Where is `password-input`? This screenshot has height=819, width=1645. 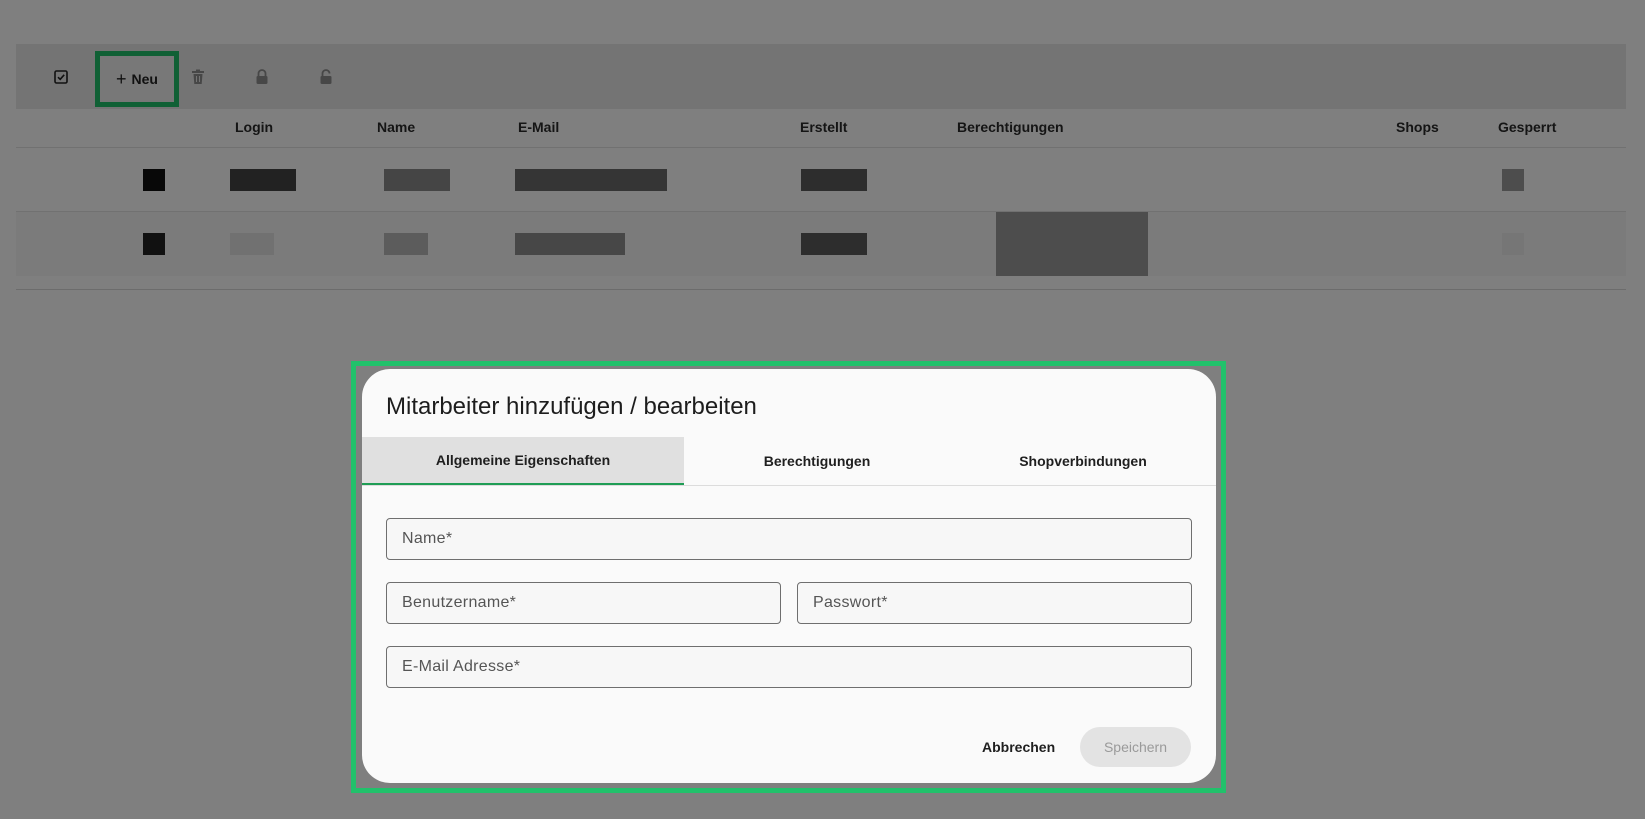 password-input is located at coordinates (994, 603).